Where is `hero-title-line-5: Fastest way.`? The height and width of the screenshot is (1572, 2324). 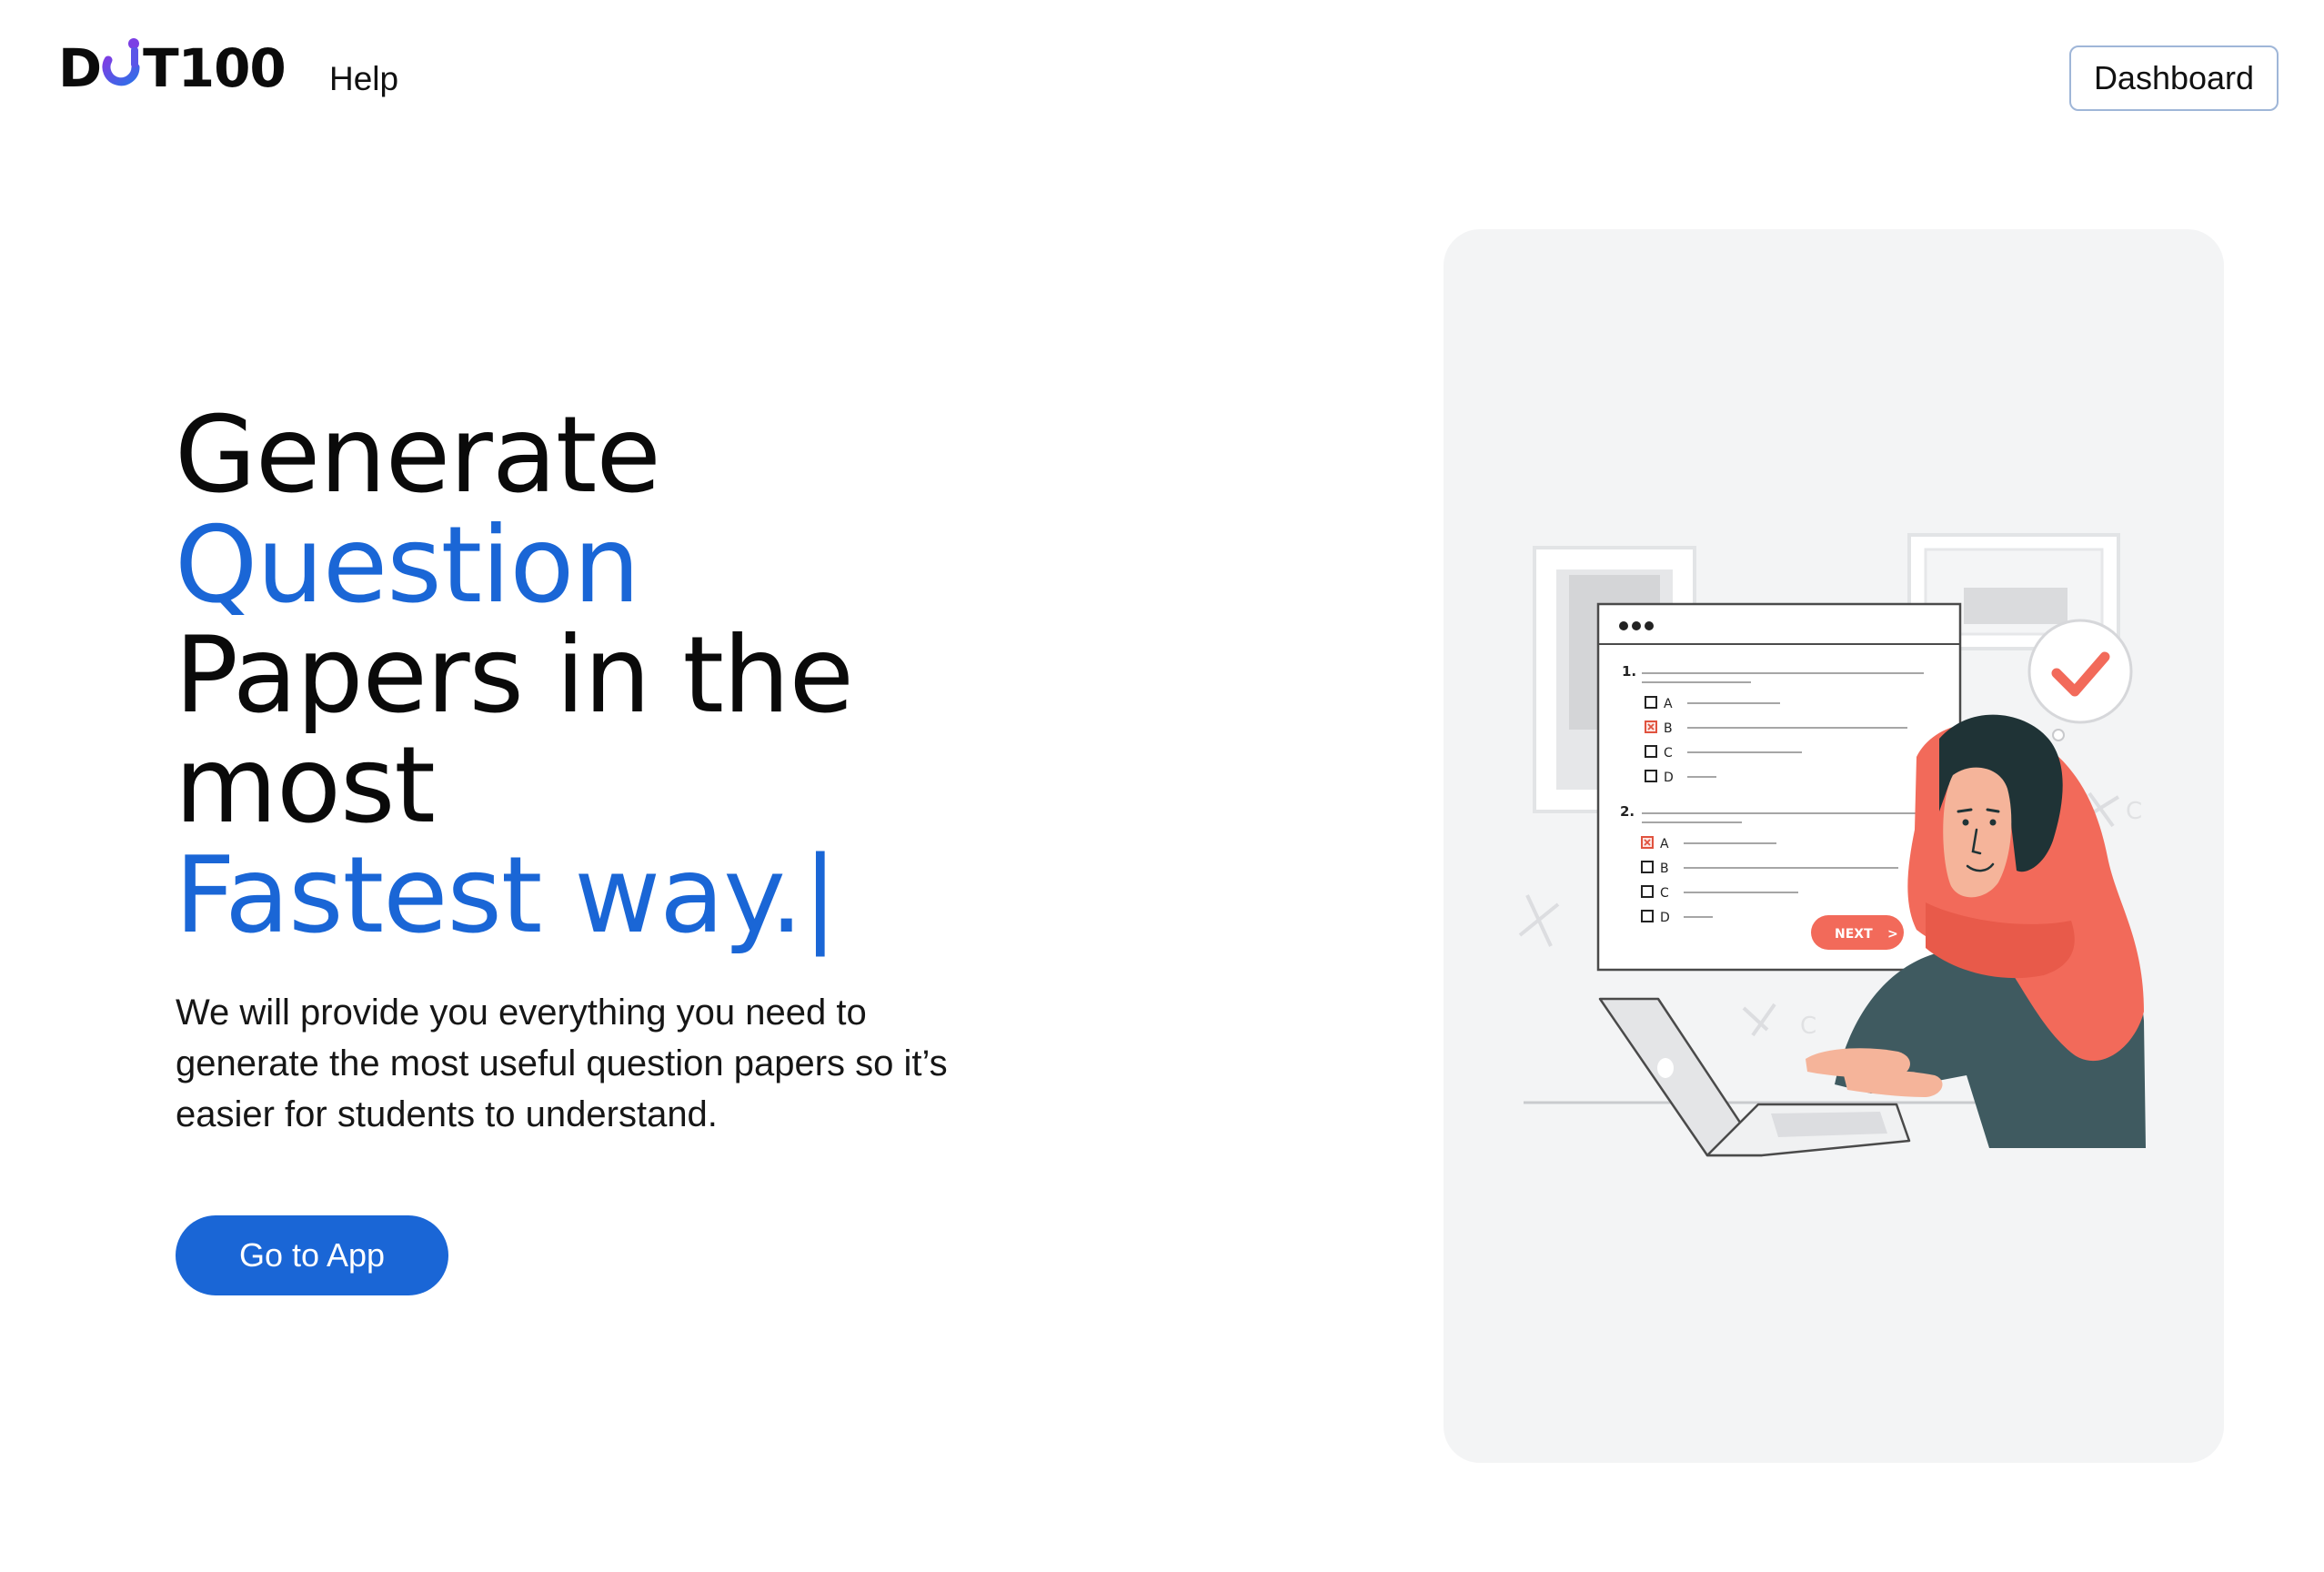 hero-title-line-5: Fastest way. is located at coordinates (489, 896).